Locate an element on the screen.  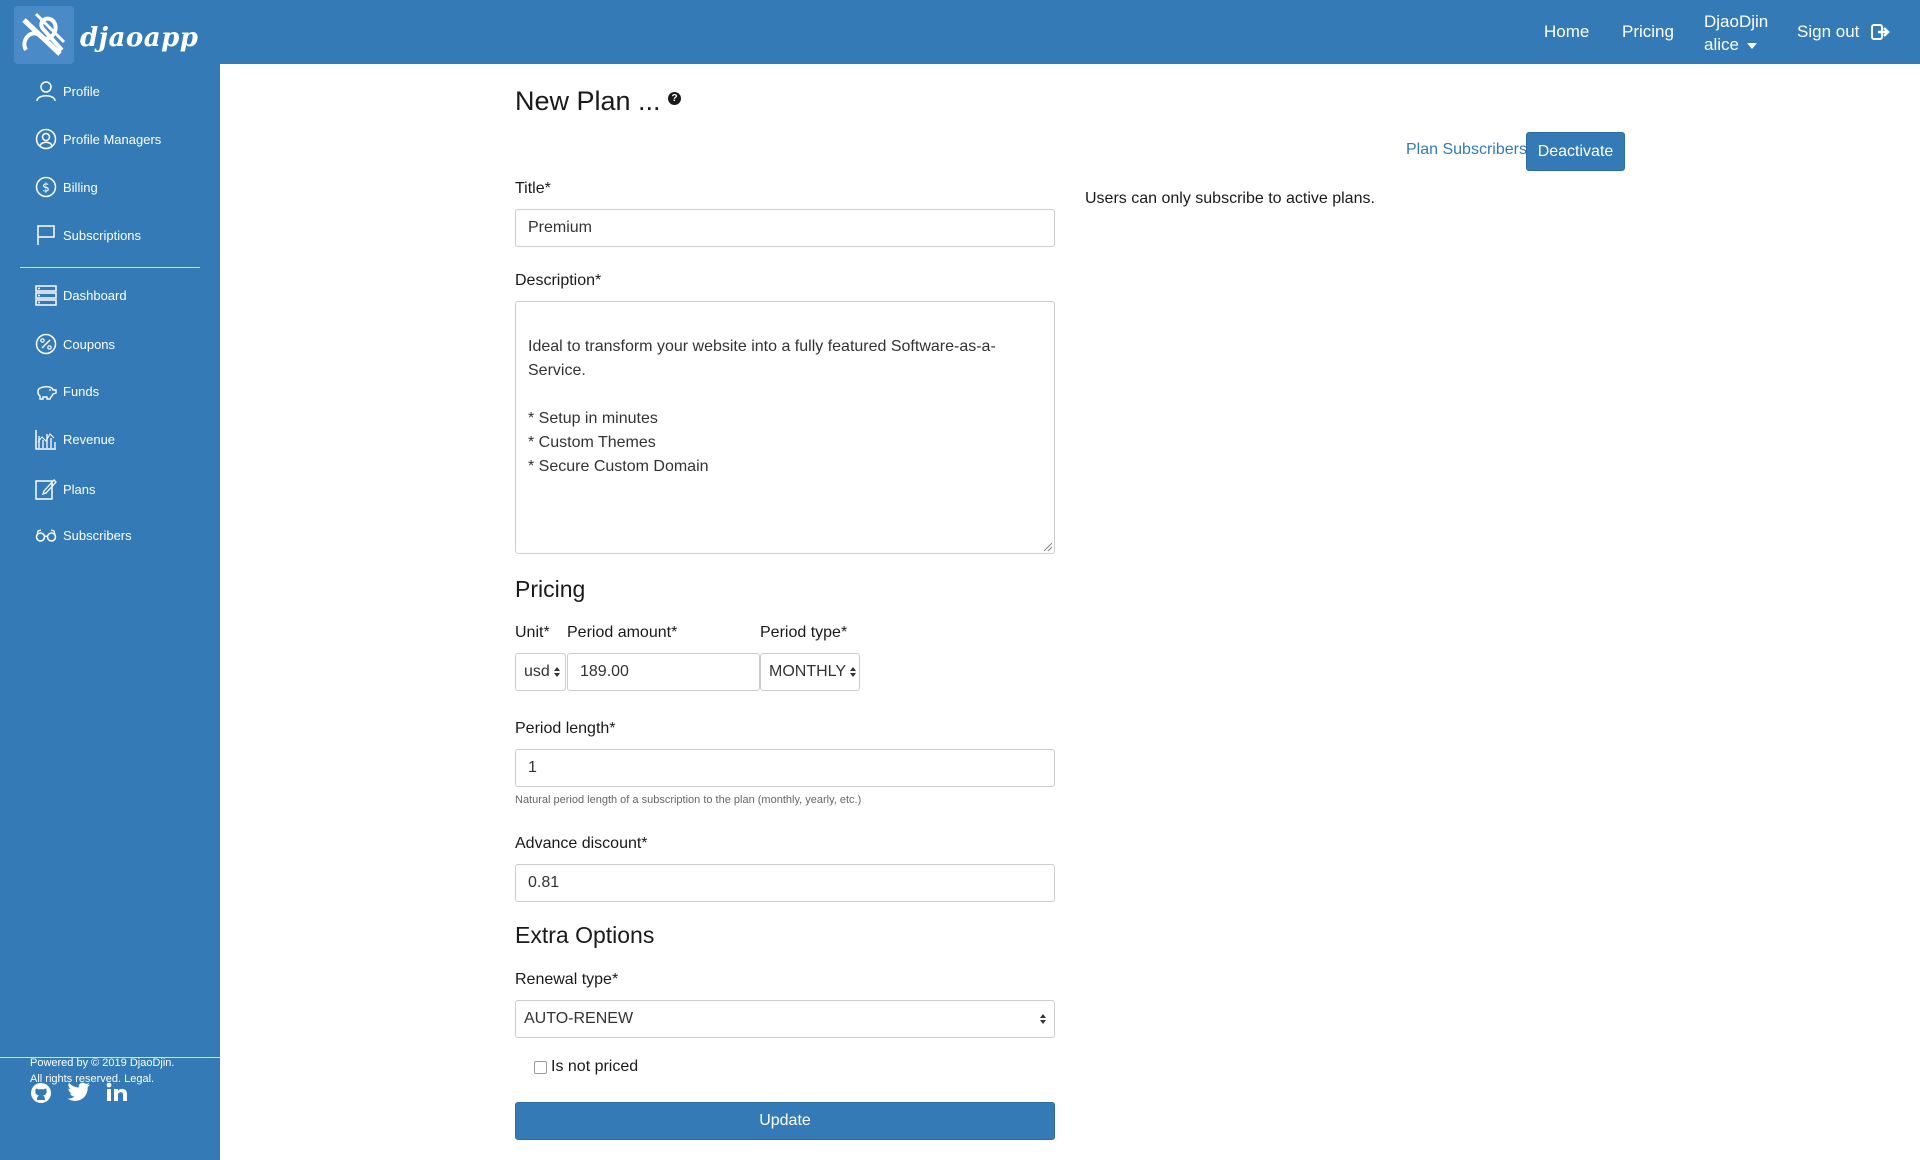
org-name: DjaoDjin is located at coordinates (1736, 21).